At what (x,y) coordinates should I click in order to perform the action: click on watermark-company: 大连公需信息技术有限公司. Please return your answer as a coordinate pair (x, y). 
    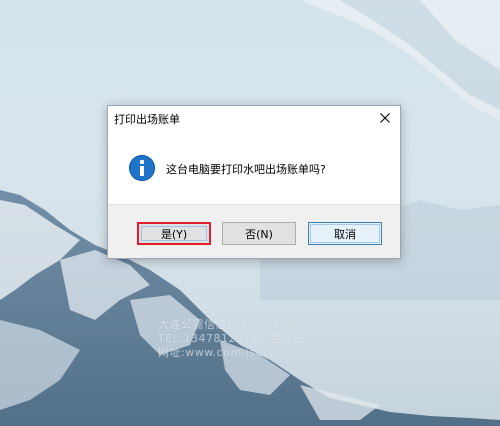
    Looking at the image, I should click on (227, 324).